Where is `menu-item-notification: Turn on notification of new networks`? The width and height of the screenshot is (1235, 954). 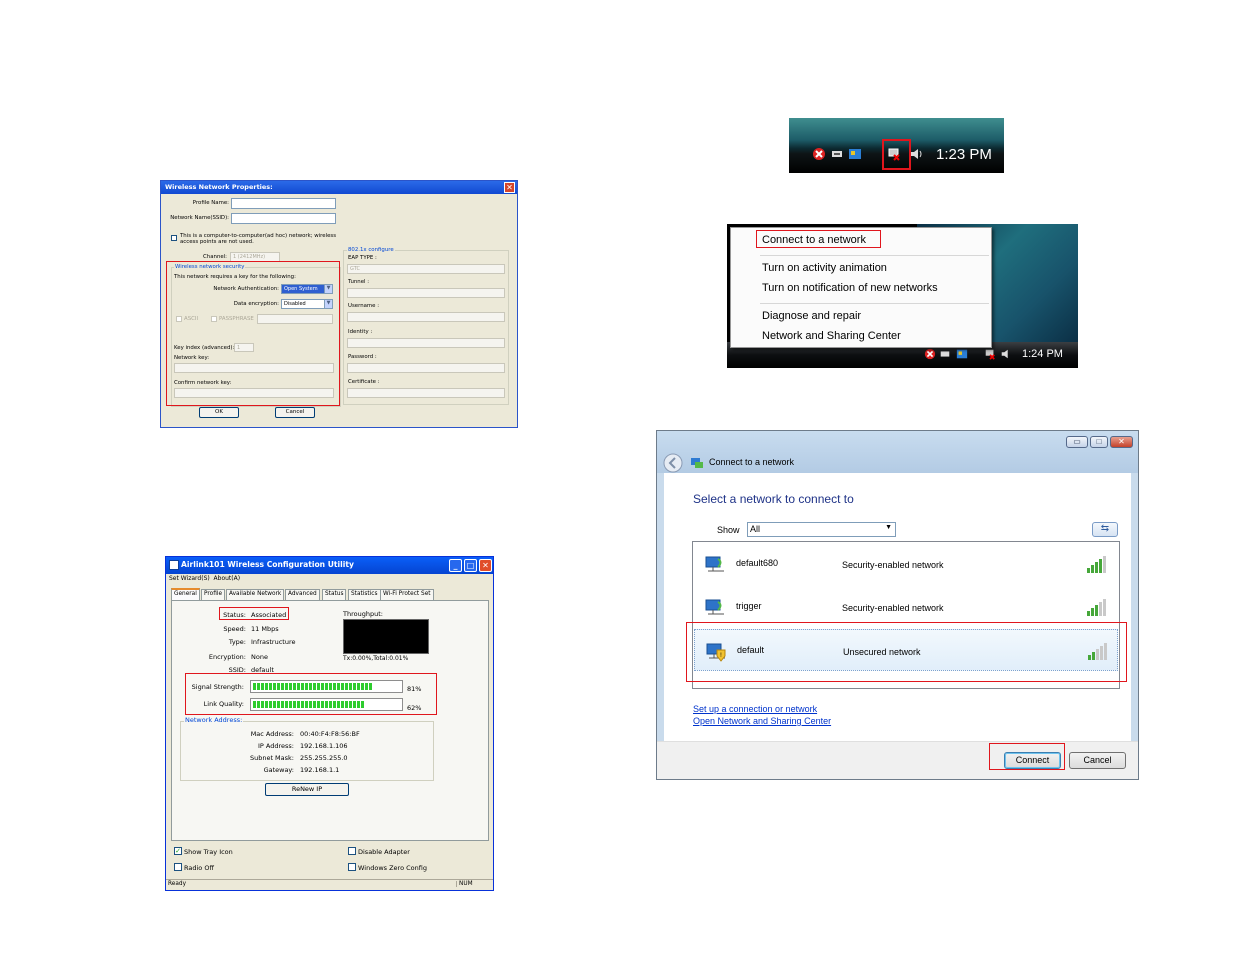 menu-item-notification: Turn on notification of new networks is located at coordinates (850, 288).